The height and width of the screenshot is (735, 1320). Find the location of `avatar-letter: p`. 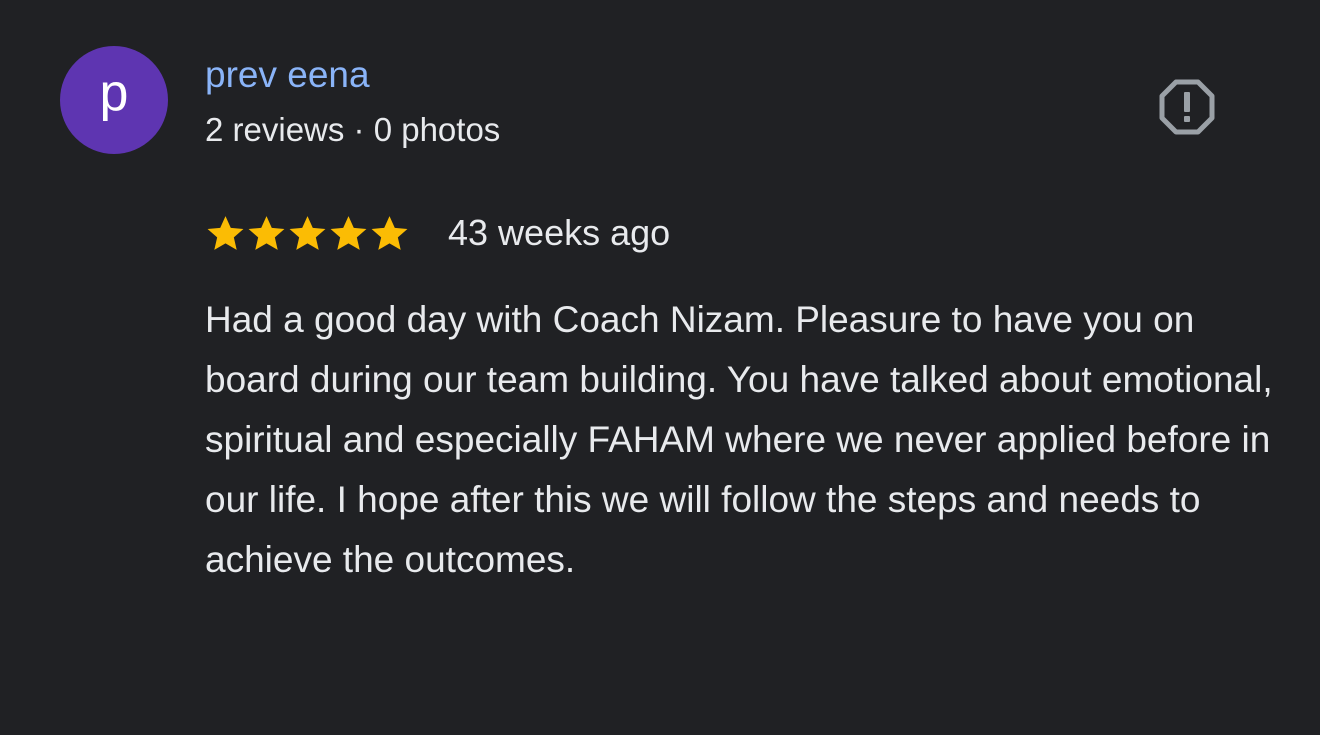

avatar-letter: p is located at coordinates (114, 93).